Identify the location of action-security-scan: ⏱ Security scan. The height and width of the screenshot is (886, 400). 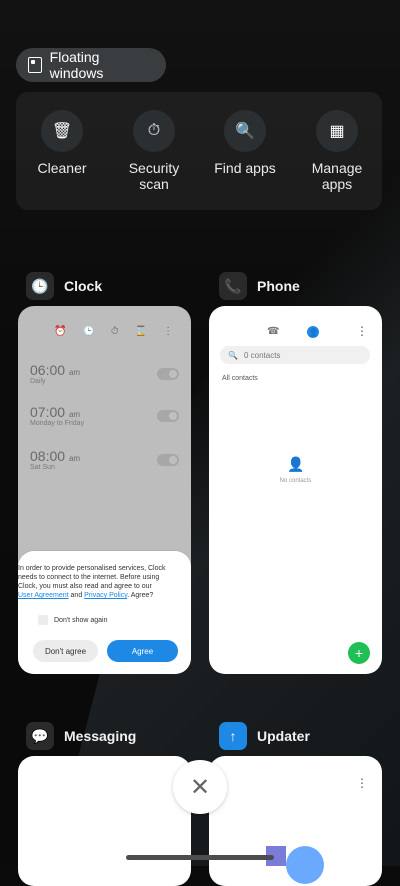
(154, 151).